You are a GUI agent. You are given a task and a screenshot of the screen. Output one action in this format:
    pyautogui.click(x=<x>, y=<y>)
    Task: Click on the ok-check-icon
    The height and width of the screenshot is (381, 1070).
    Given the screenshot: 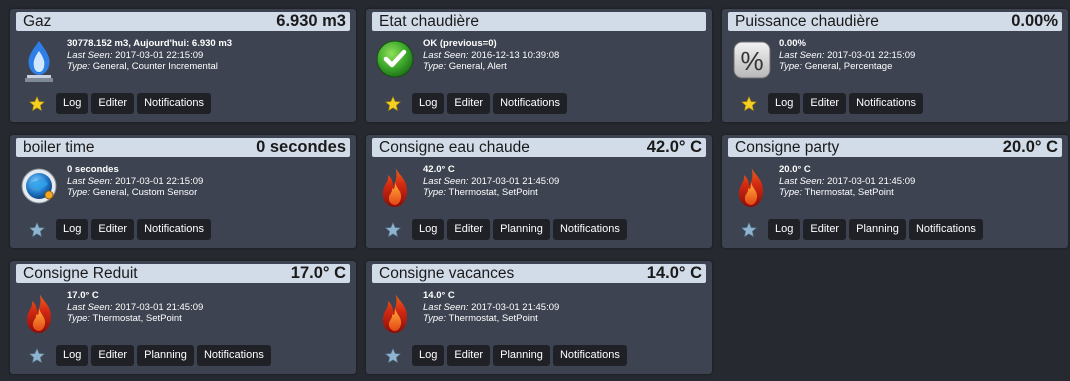 What is the action you would take?
    pyautogui.click(x=395, y=61)
    